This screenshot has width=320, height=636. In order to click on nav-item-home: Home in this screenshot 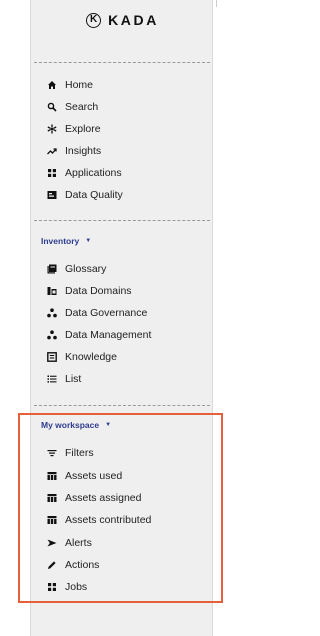, I will do `click(70, 85)`.